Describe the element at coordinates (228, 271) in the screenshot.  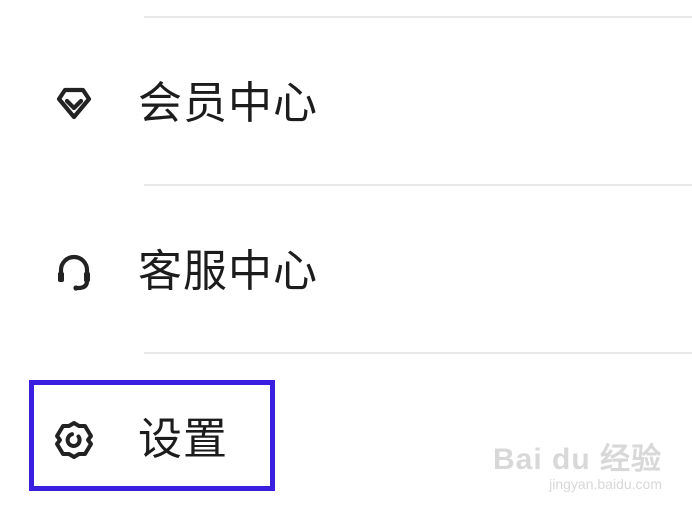
I see `menu-item-label: 客服中心` at that location.